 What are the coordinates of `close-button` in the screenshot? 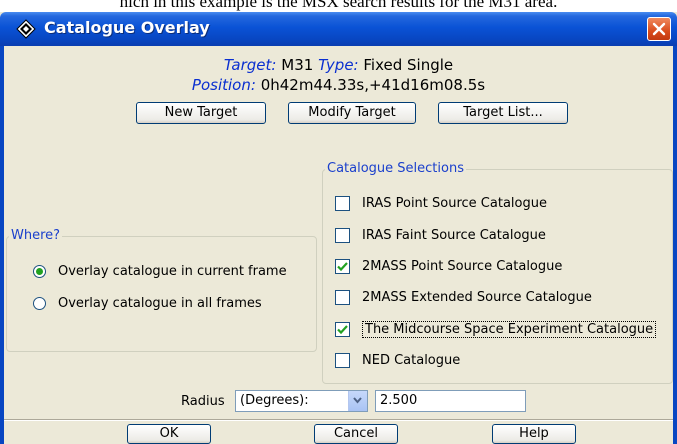 It's located at (659, 29).